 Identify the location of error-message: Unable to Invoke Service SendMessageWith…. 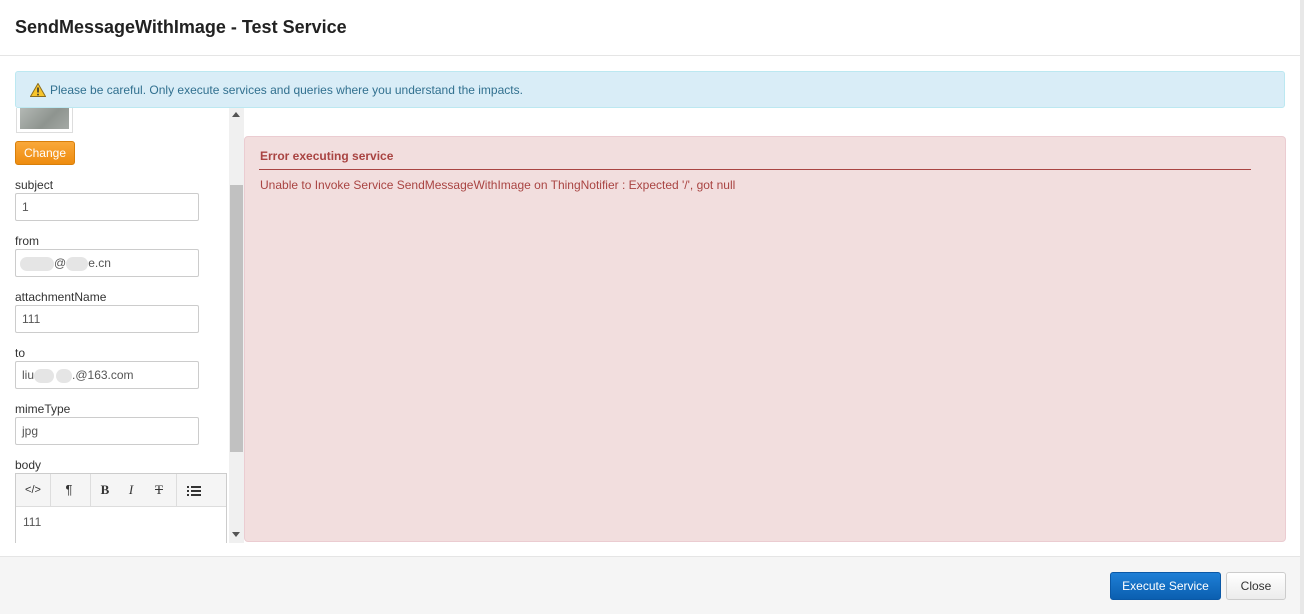
(498, 185).